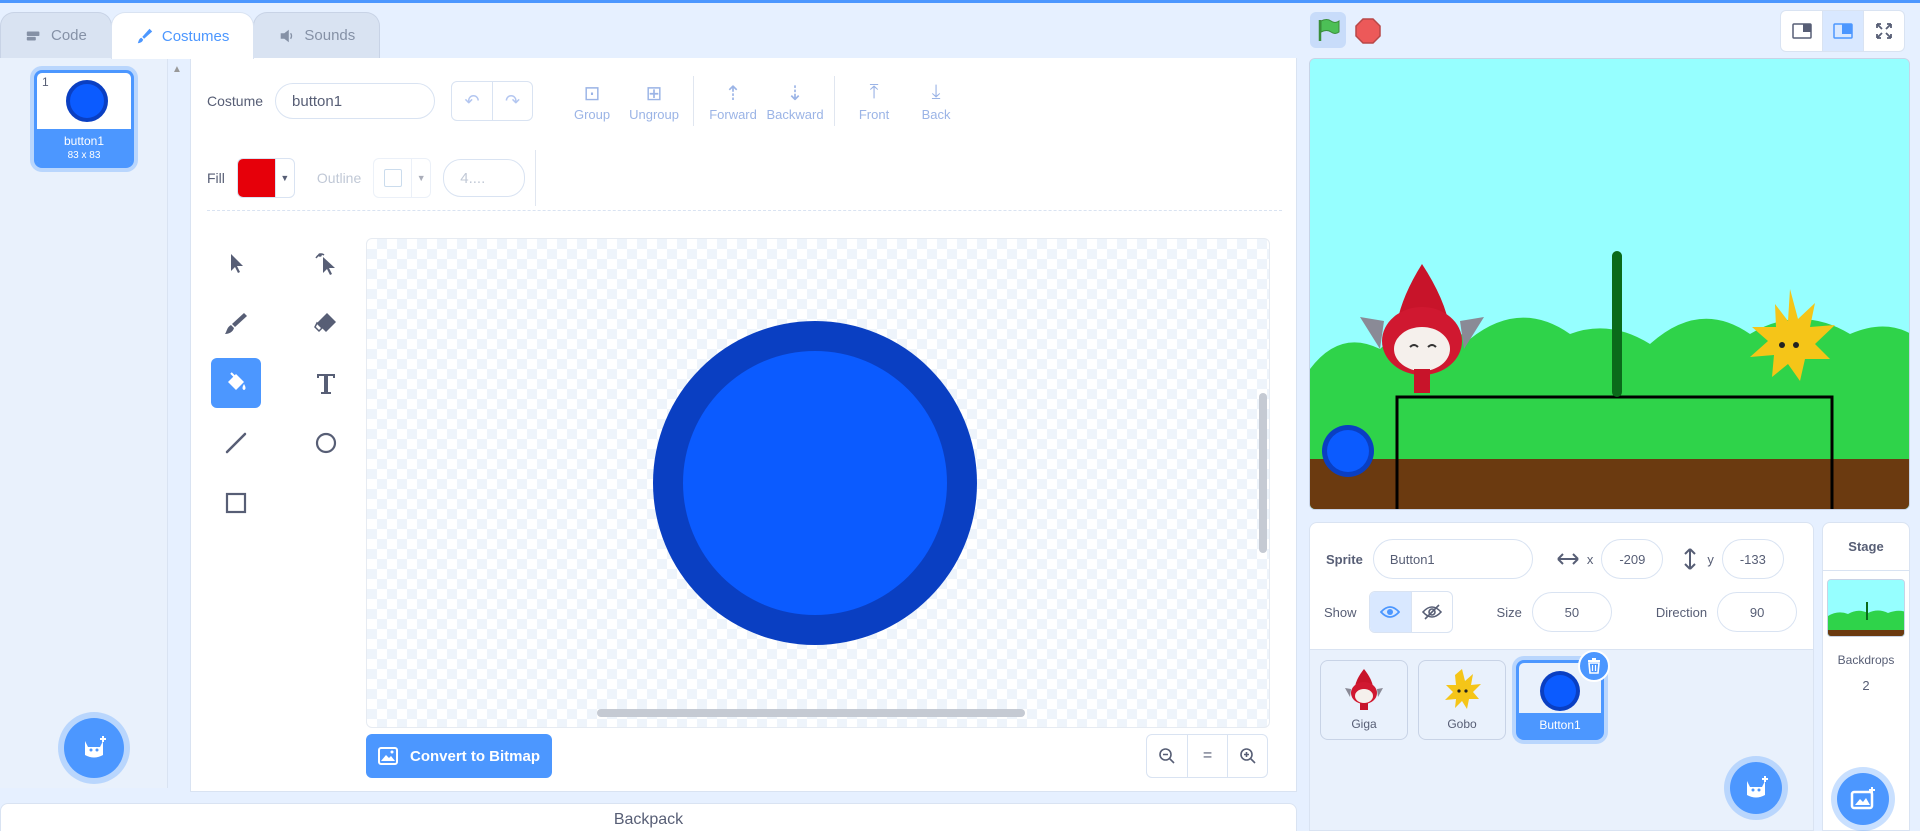  I want to click on stage-selector: Stage Backdrops 2, so click(1866, 676).